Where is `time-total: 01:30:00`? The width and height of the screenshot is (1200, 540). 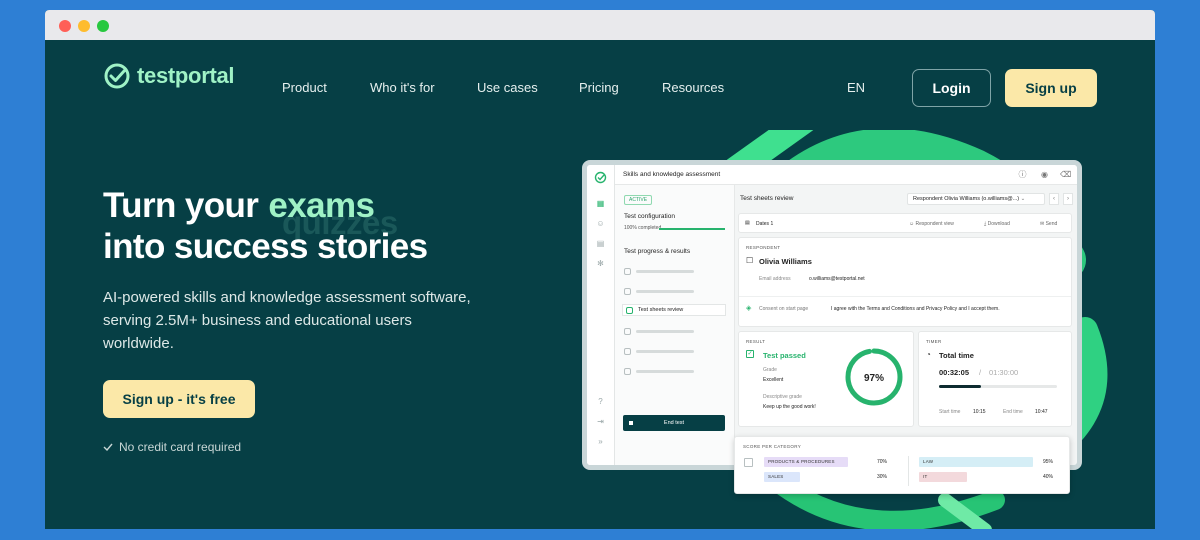
time-total: 01:30:00 is located at coordinates (1004, 372).